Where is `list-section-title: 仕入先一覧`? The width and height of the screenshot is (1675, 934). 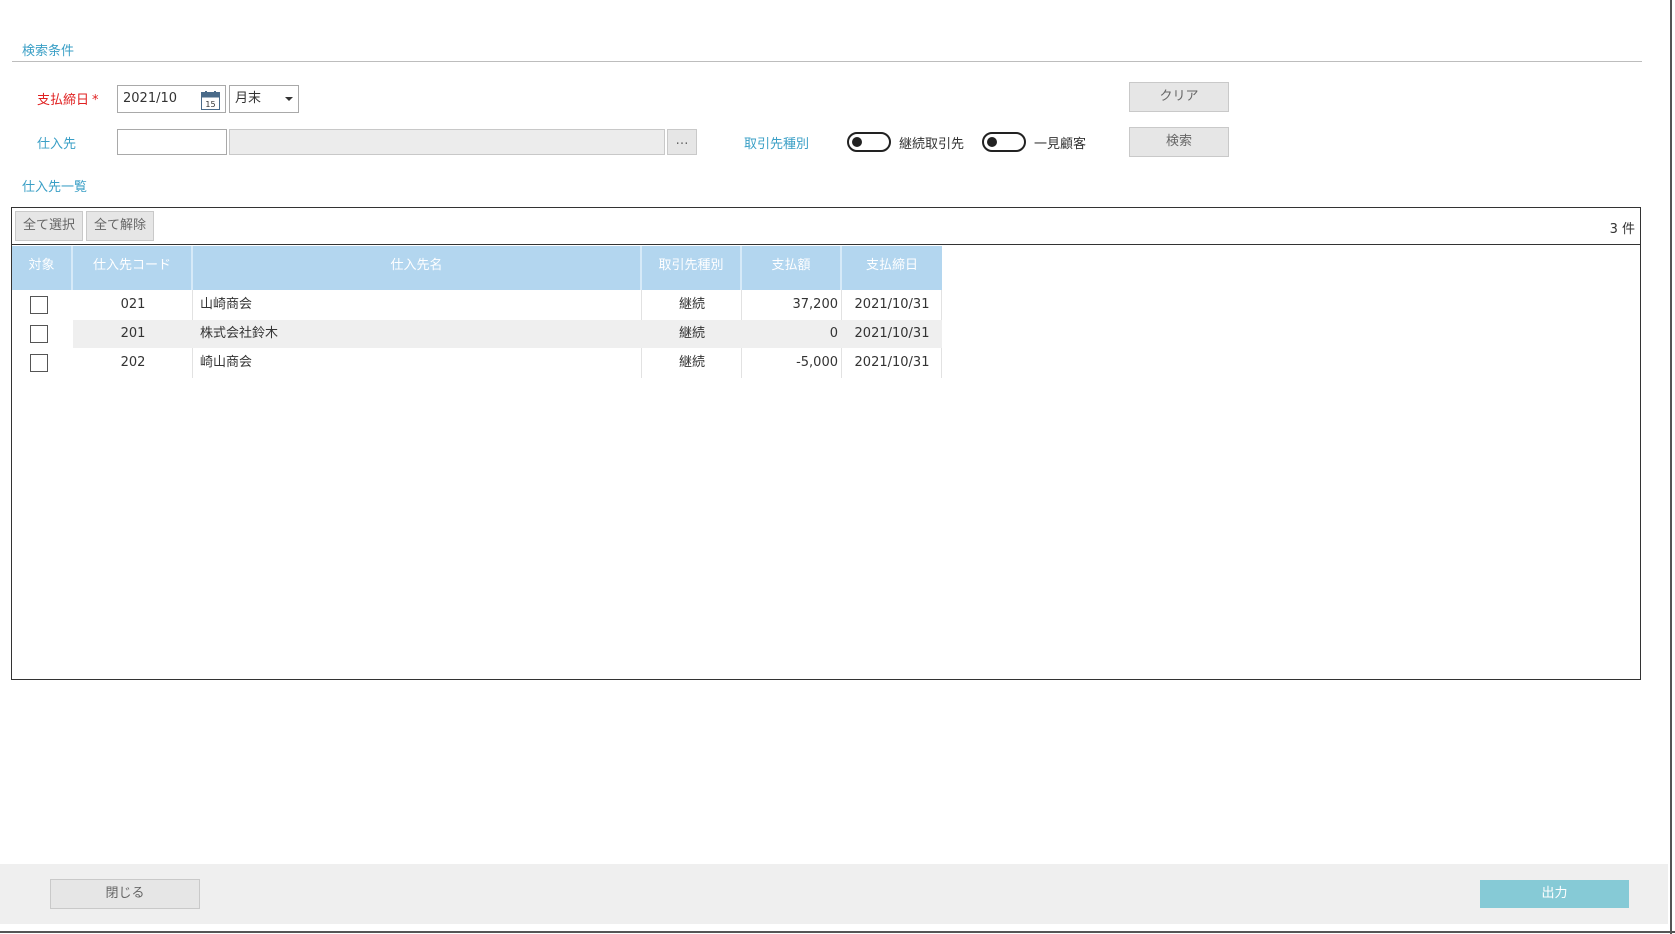
list-section-title: 仕入先一覧 is located at coordinates (55, 187).